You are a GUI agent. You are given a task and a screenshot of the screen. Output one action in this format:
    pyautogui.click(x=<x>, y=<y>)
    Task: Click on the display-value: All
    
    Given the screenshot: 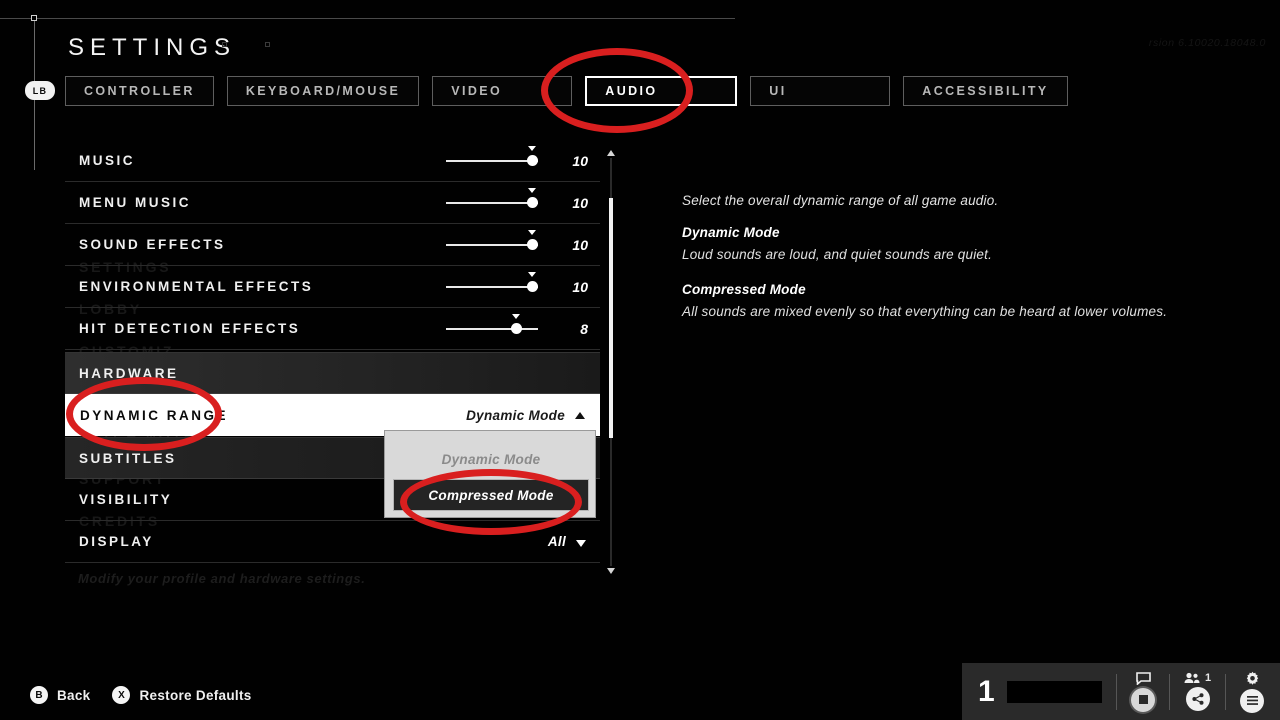 What is the action you would take?
    pyautogui.click(x=556, y=541)
    